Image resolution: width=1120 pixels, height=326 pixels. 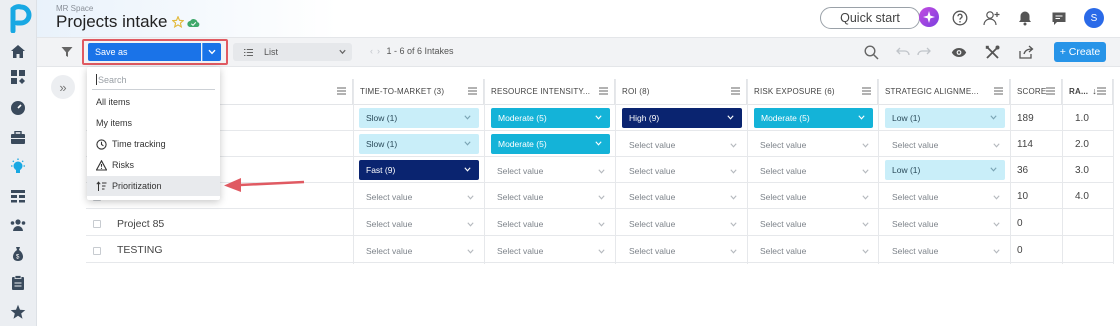 I want to click on clipboard-icon, so click(x=18, y=283).